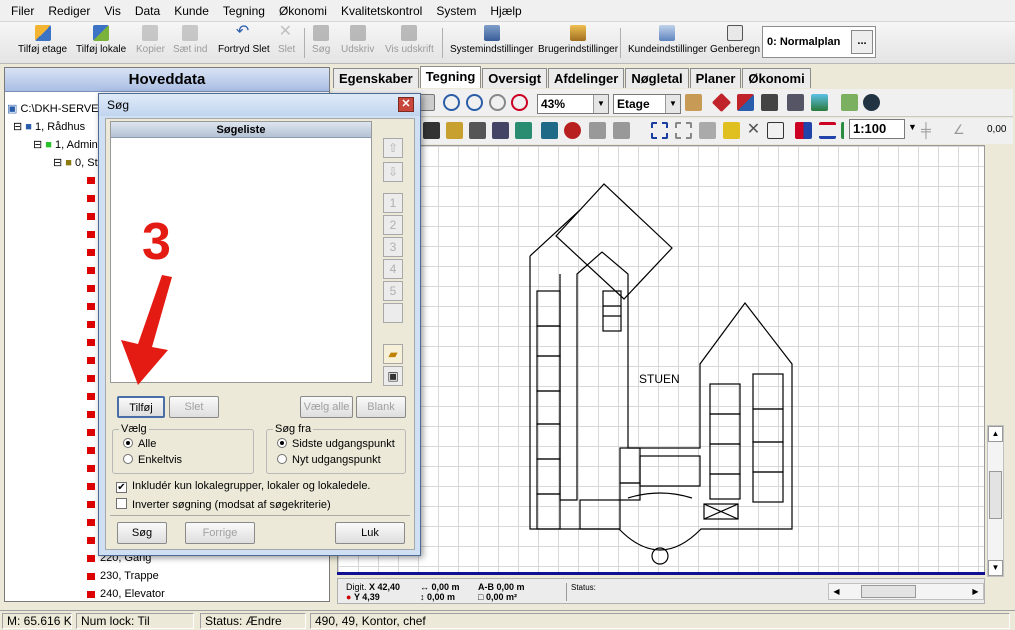 Image resolution: width=1015 pixels, height=630 pixels. What do you see at coordinates (995, 434) in the screenshot?
I see `scroll-up-icon: ▲` at bounding box center [995, 434].